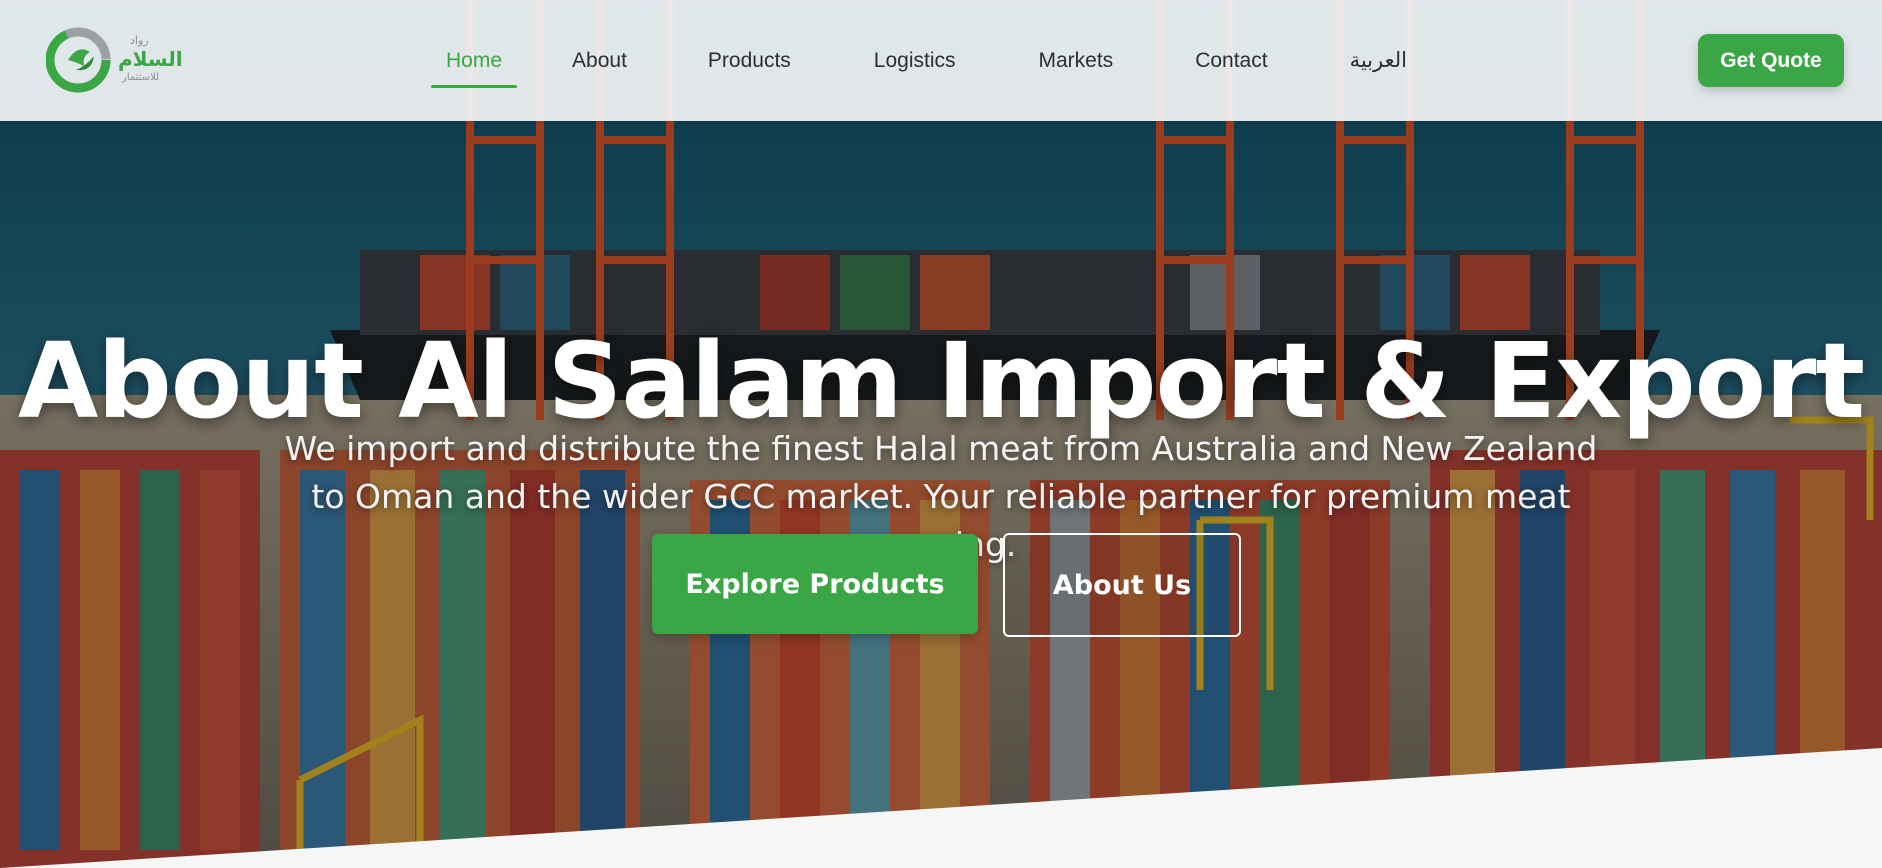 The width and height of the screenshot is (1882, 868). Describe the element at coordinates (150, 59) in the screenshot. I see `logo-arabic-text: السلام` at that location.